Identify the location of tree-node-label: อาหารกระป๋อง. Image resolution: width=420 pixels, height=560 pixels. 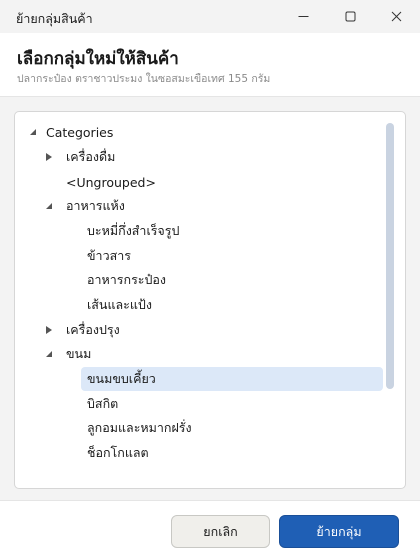
(127, 279).